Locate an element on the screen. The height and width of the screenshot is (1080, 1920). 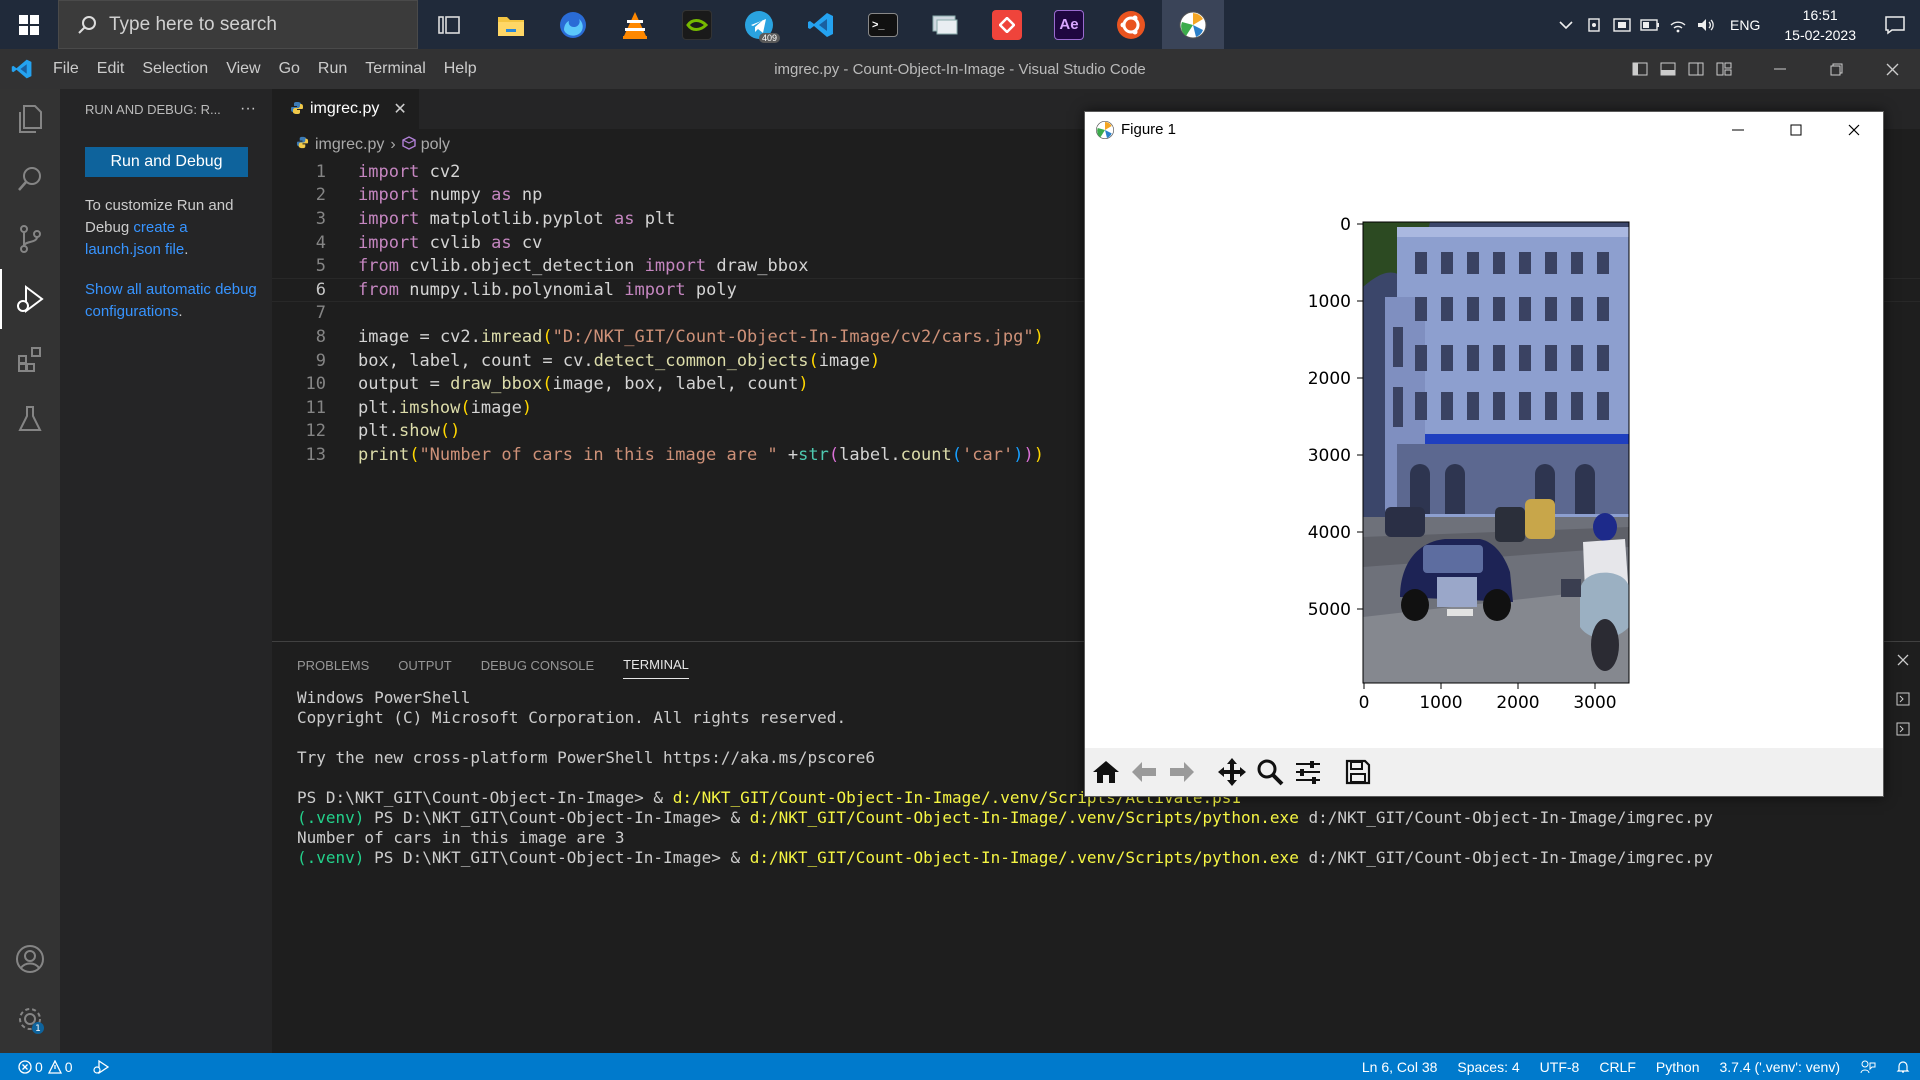
activity-testing is located at coordinates (30, 419).